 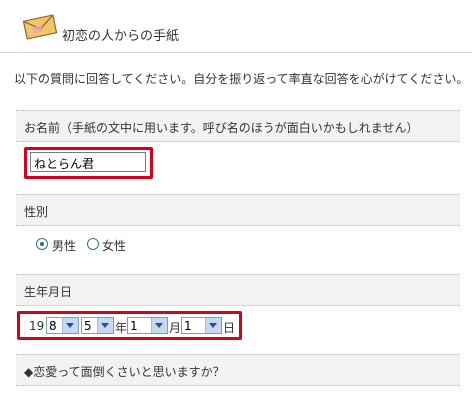 I want to click on name-section-label: お名前（手紙の文中に用います。呼び名のほうが面白いかもしれません）, so click(x=221, y=128).